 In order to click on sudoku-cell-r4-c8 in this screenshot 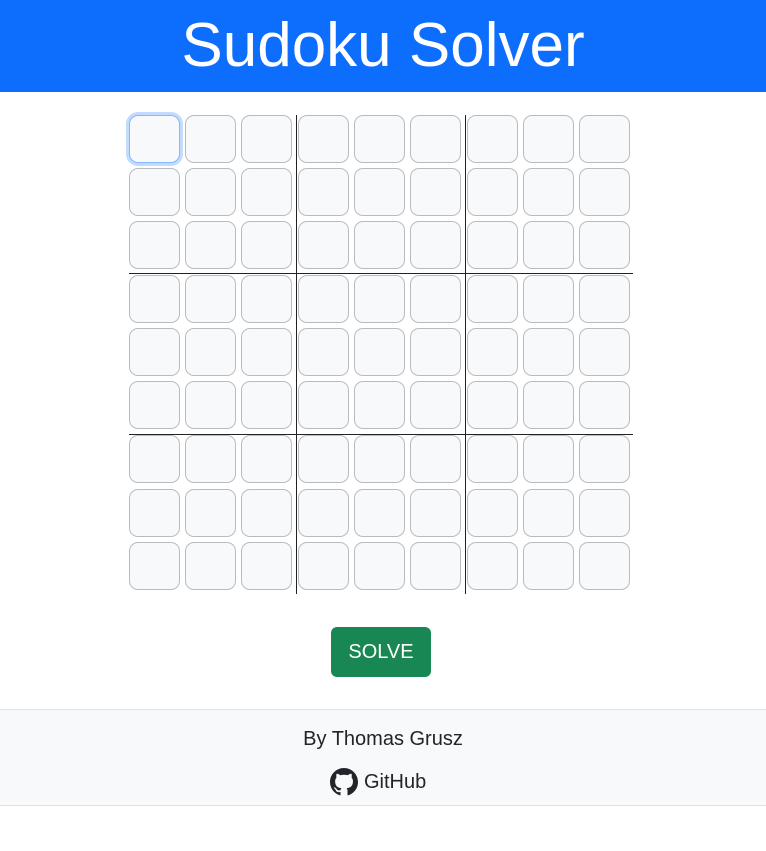, I will do `click(548, 299)`.